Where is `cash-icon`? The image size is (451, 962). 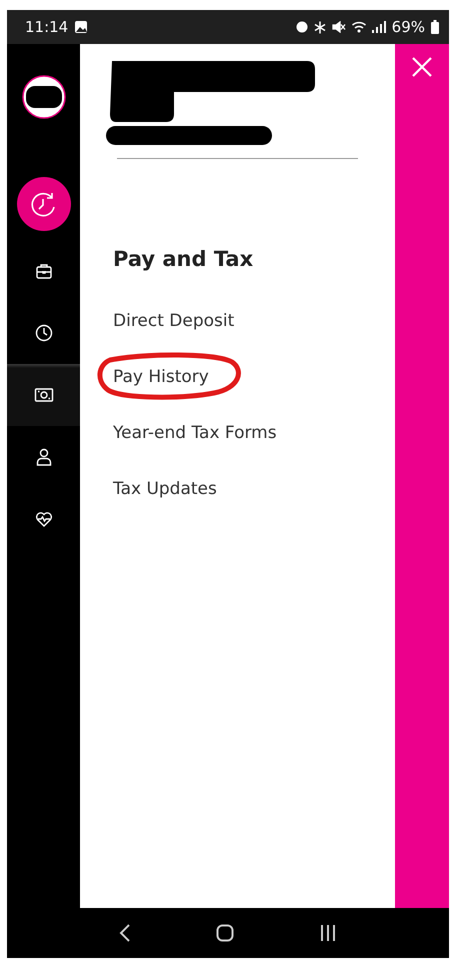
cash-icon is located at coordinates (44, 395).